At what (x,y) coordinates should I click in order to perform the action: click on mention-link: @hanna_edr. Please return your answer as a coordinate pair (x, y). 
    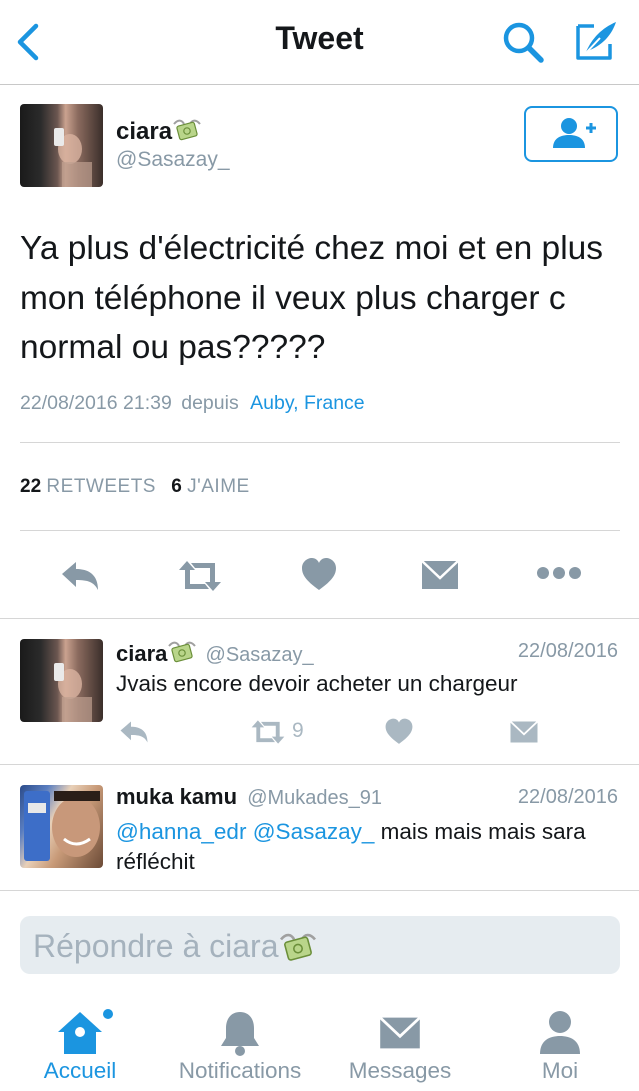
    Looking at the image, I should click on (181, 831).